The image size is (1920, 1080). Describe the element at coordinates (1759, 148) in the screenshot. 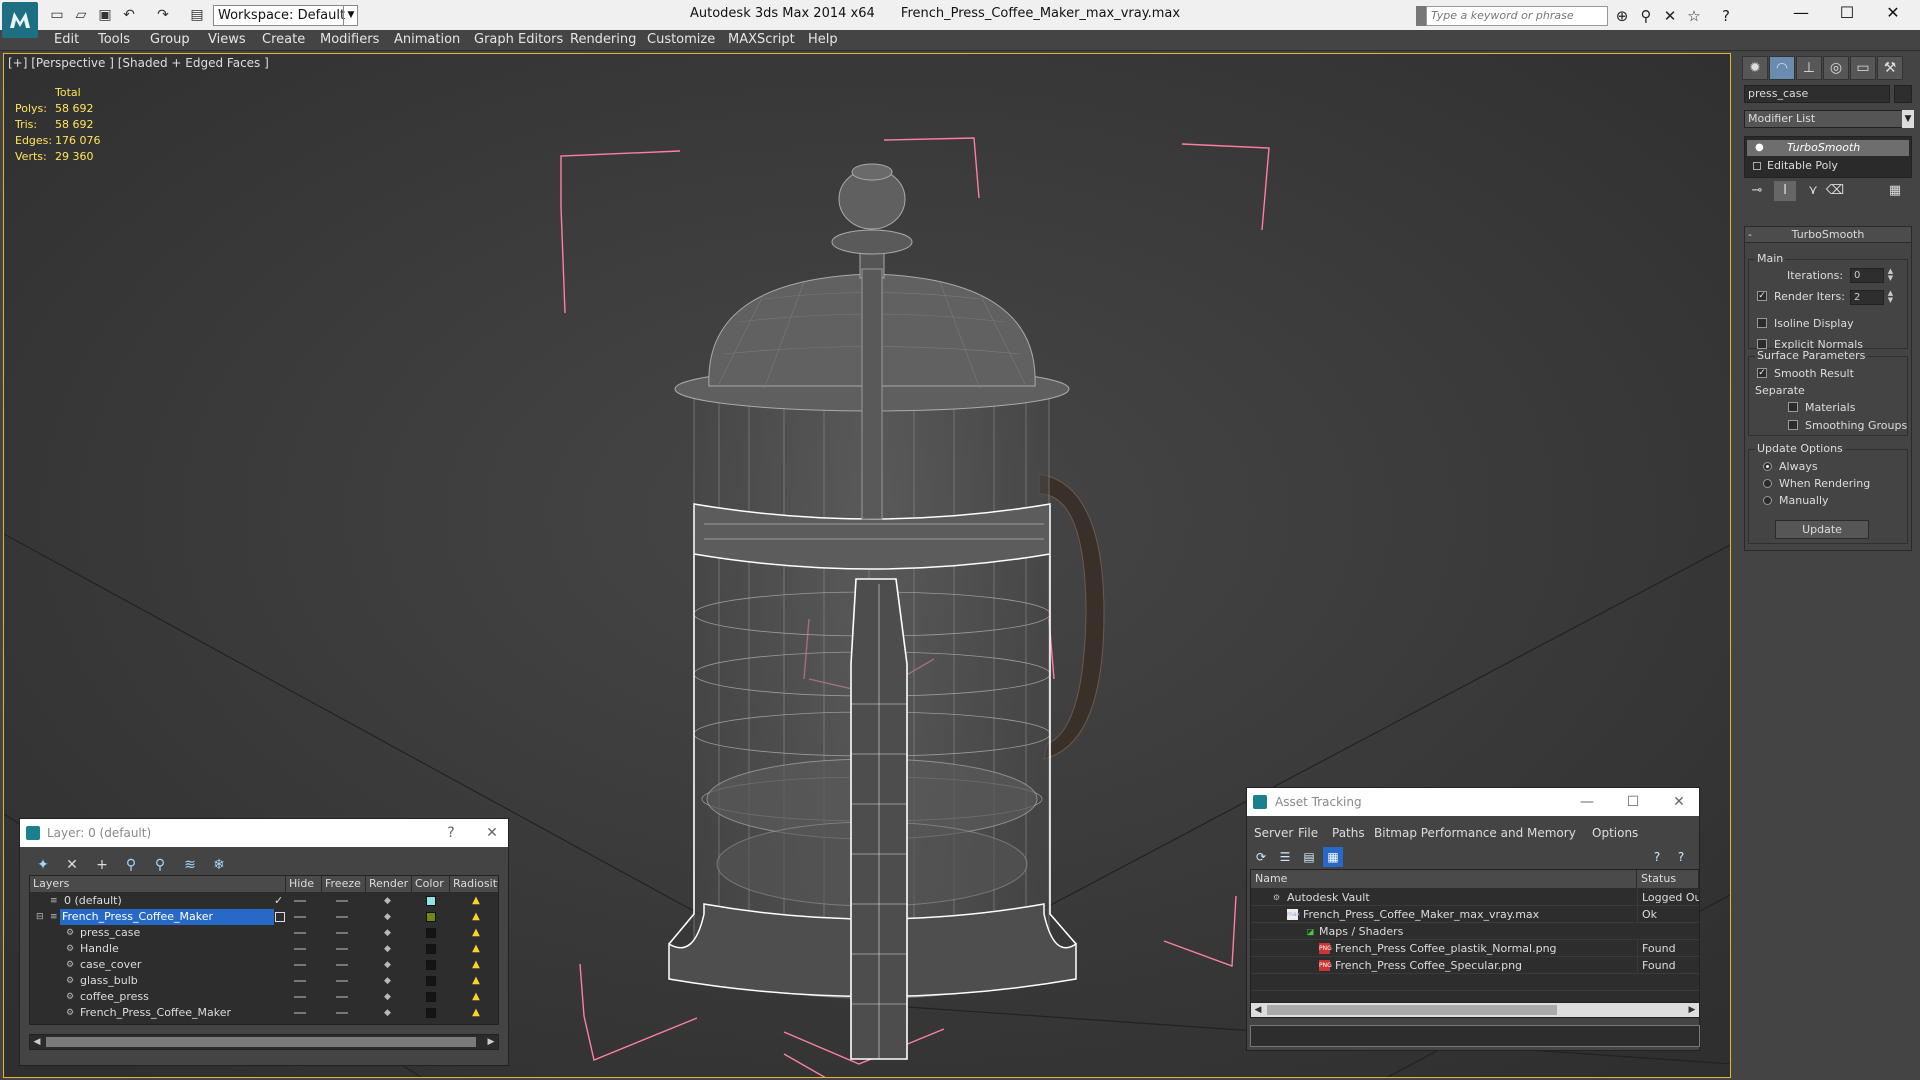

I see `lightbulb-icon: ●` at that location.